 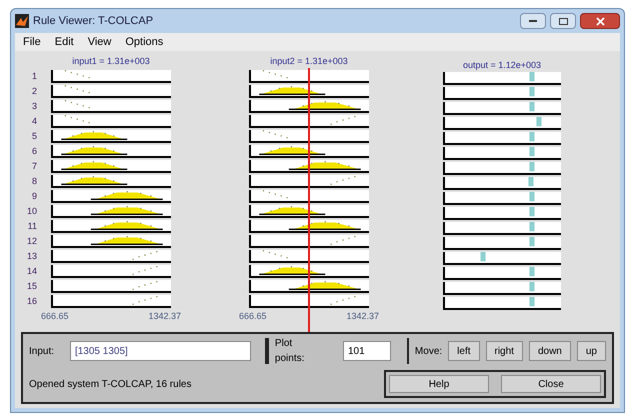 I want to click on minimize-button, so click(x=533, y=21).